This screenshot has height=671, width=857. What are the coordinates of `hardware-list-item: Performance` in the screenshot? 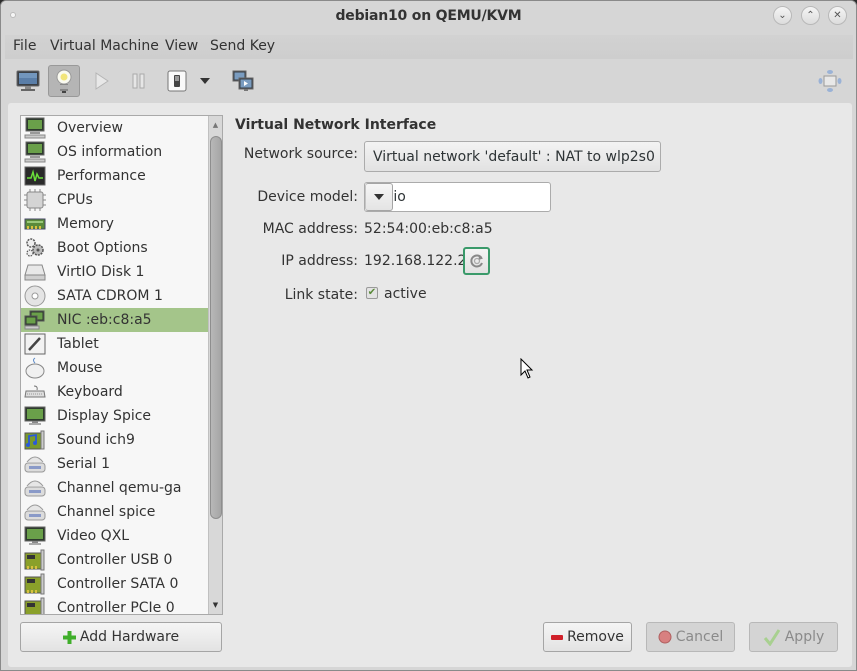 It's located at (115, 176).